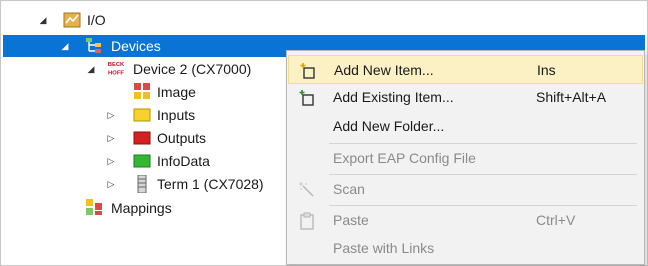 The width and height of the screenshot is (648, 266). What do you see at coordinates (546, 70) in the screenshot?
I see `menu-item-shortcut: Ins` at bounding box center [546, 70].